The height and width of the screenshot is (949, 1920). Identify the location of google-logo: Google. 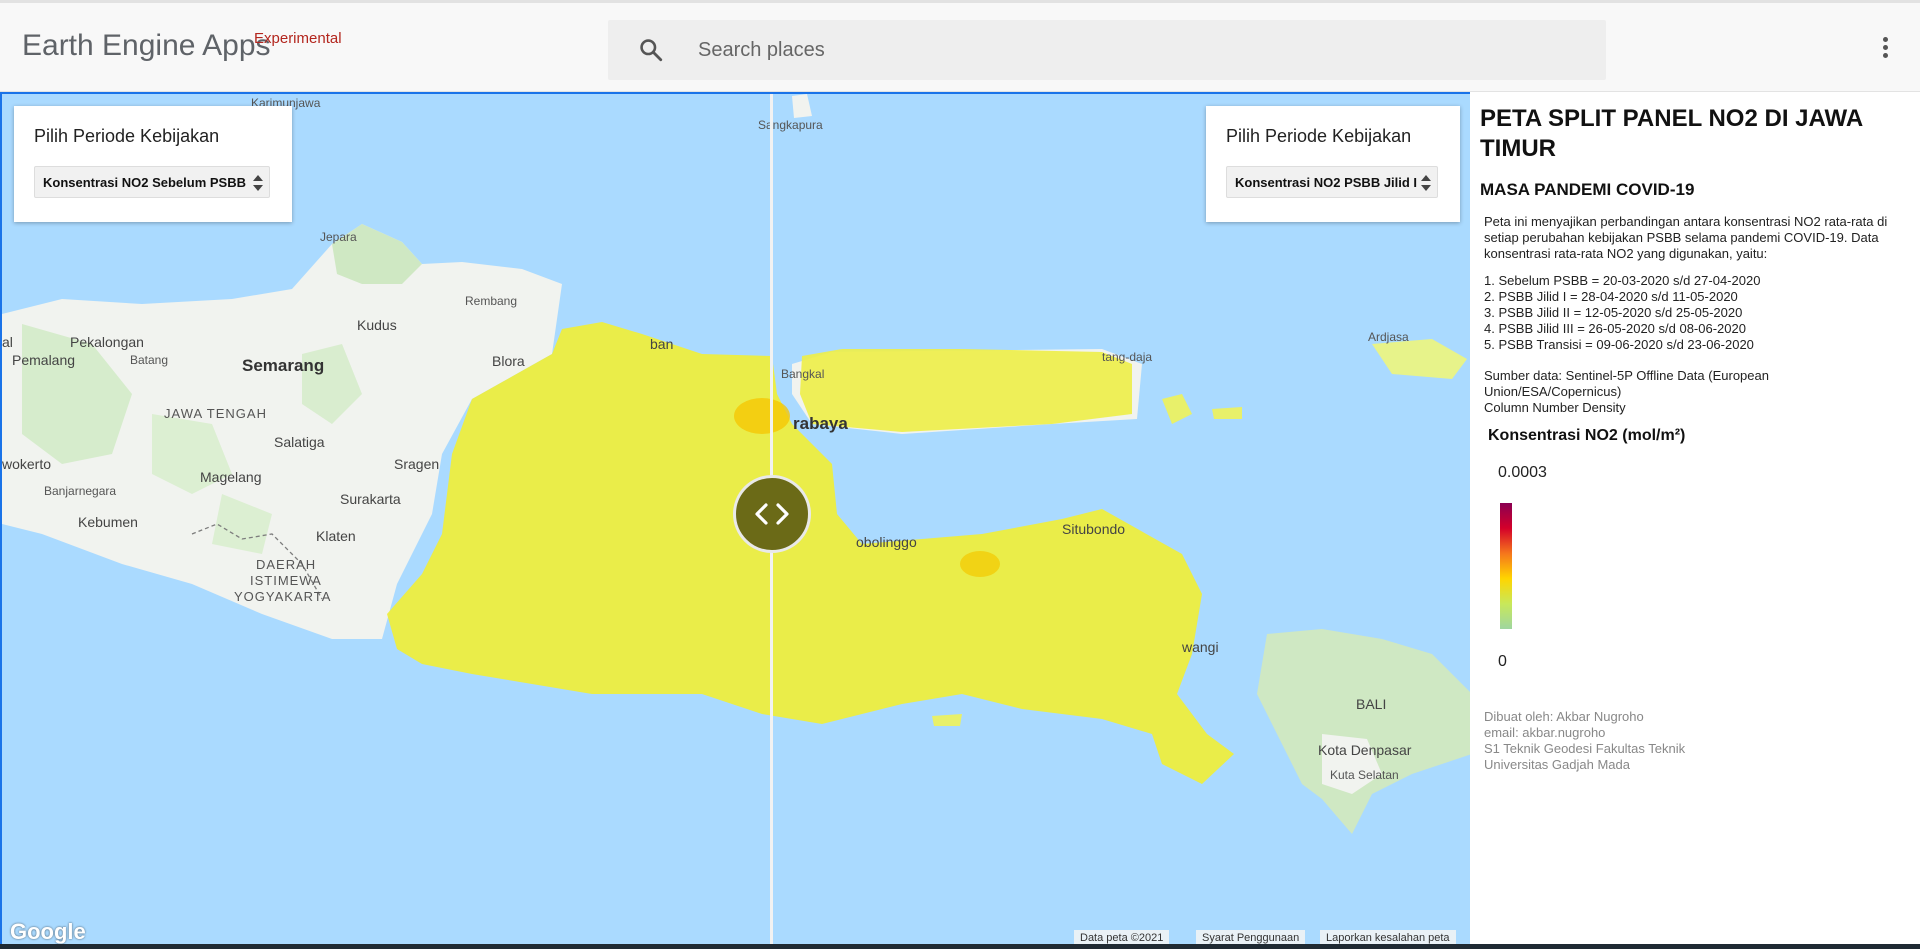
(48, 931).